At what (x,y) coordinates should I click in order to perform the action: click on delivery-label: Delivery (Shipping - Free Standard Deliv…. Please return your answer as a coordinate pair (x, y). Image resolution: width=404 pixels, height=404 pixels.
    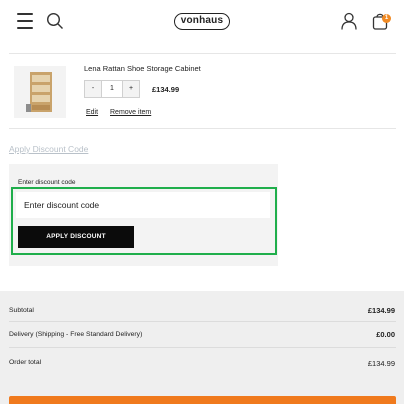
    Looking at the image, I should click on (76, 334).